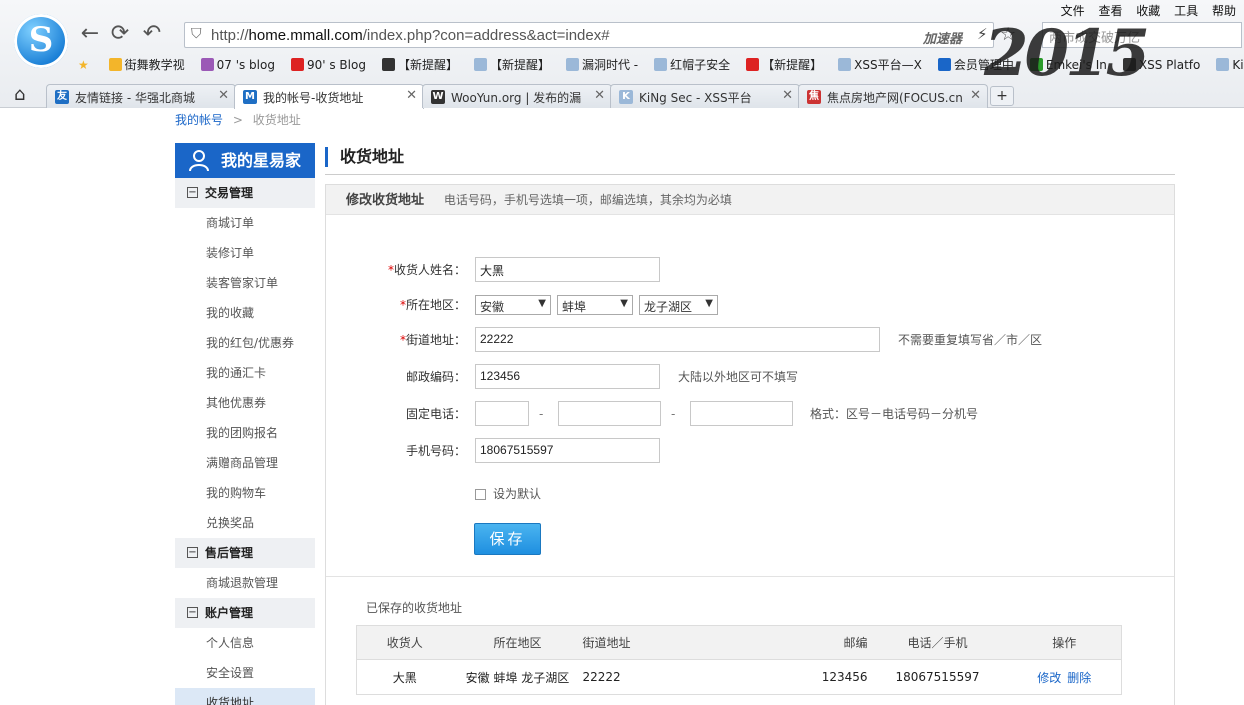  What do you see at coordinates (517, 677) in the screenshot?
I see `cell-region: 安徽 蚌埠 龙子湖区` at bounding box center [517, 677].